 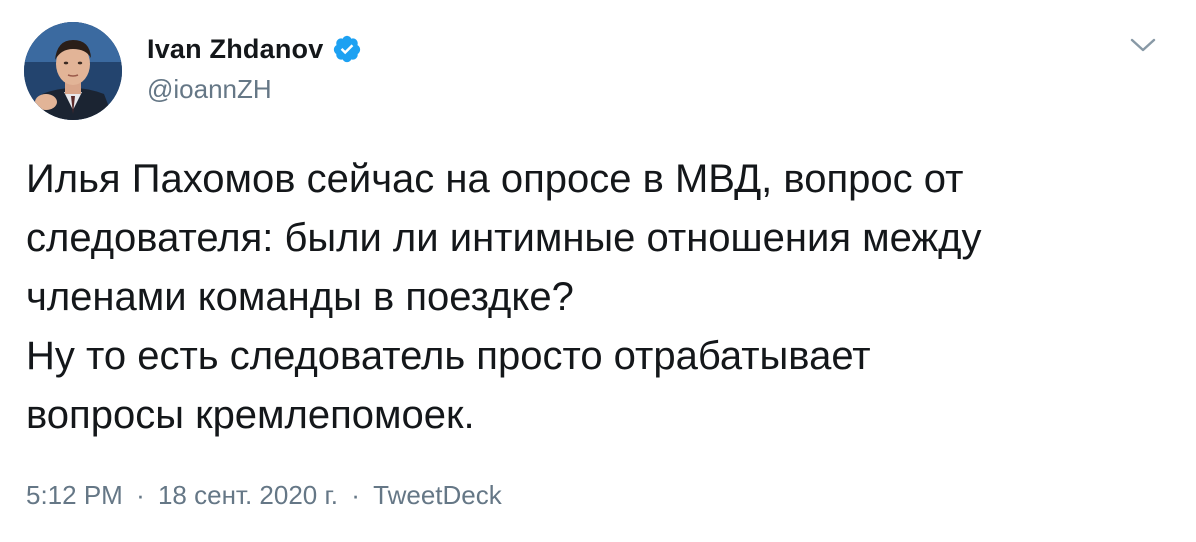 I want to click on tweet-text-line: членами команды в поездке?, so click(x=300, y=297).